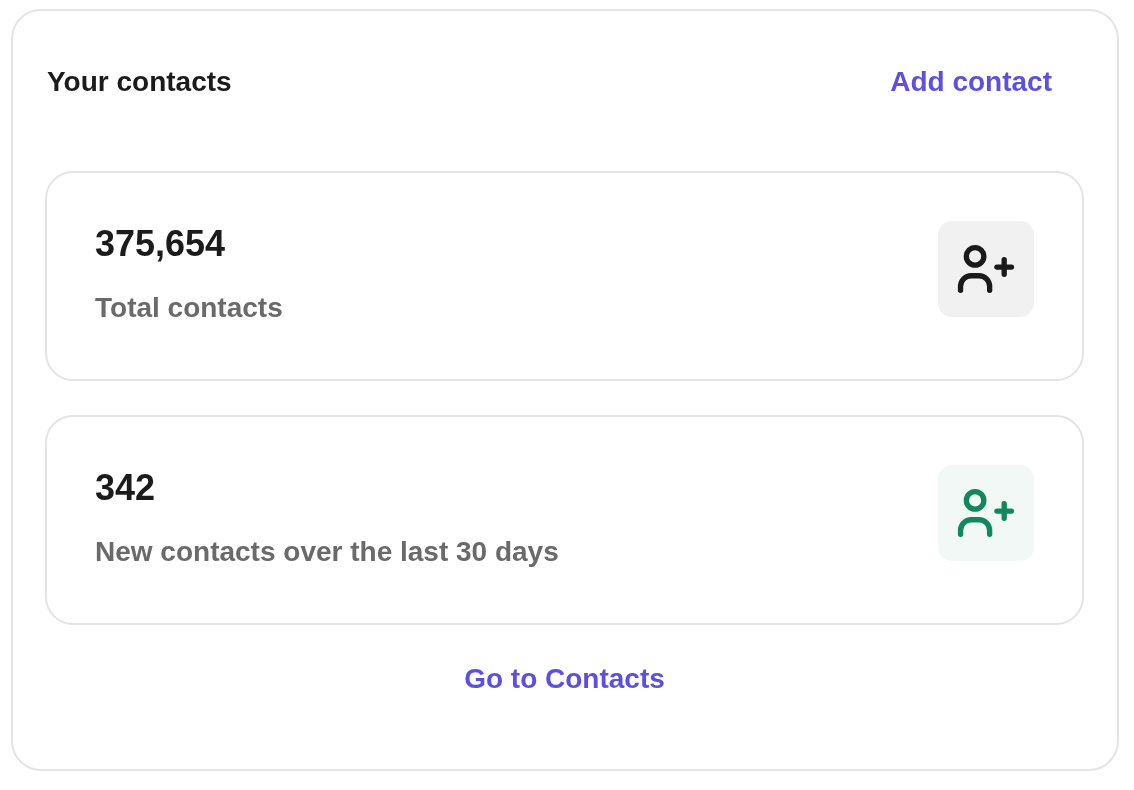 This screenshot has height=790, width=1134. Describe the element at coordinates (327, 552) in the screenshot. I see `stat-label: New contacts over the last 30 days` at that location.